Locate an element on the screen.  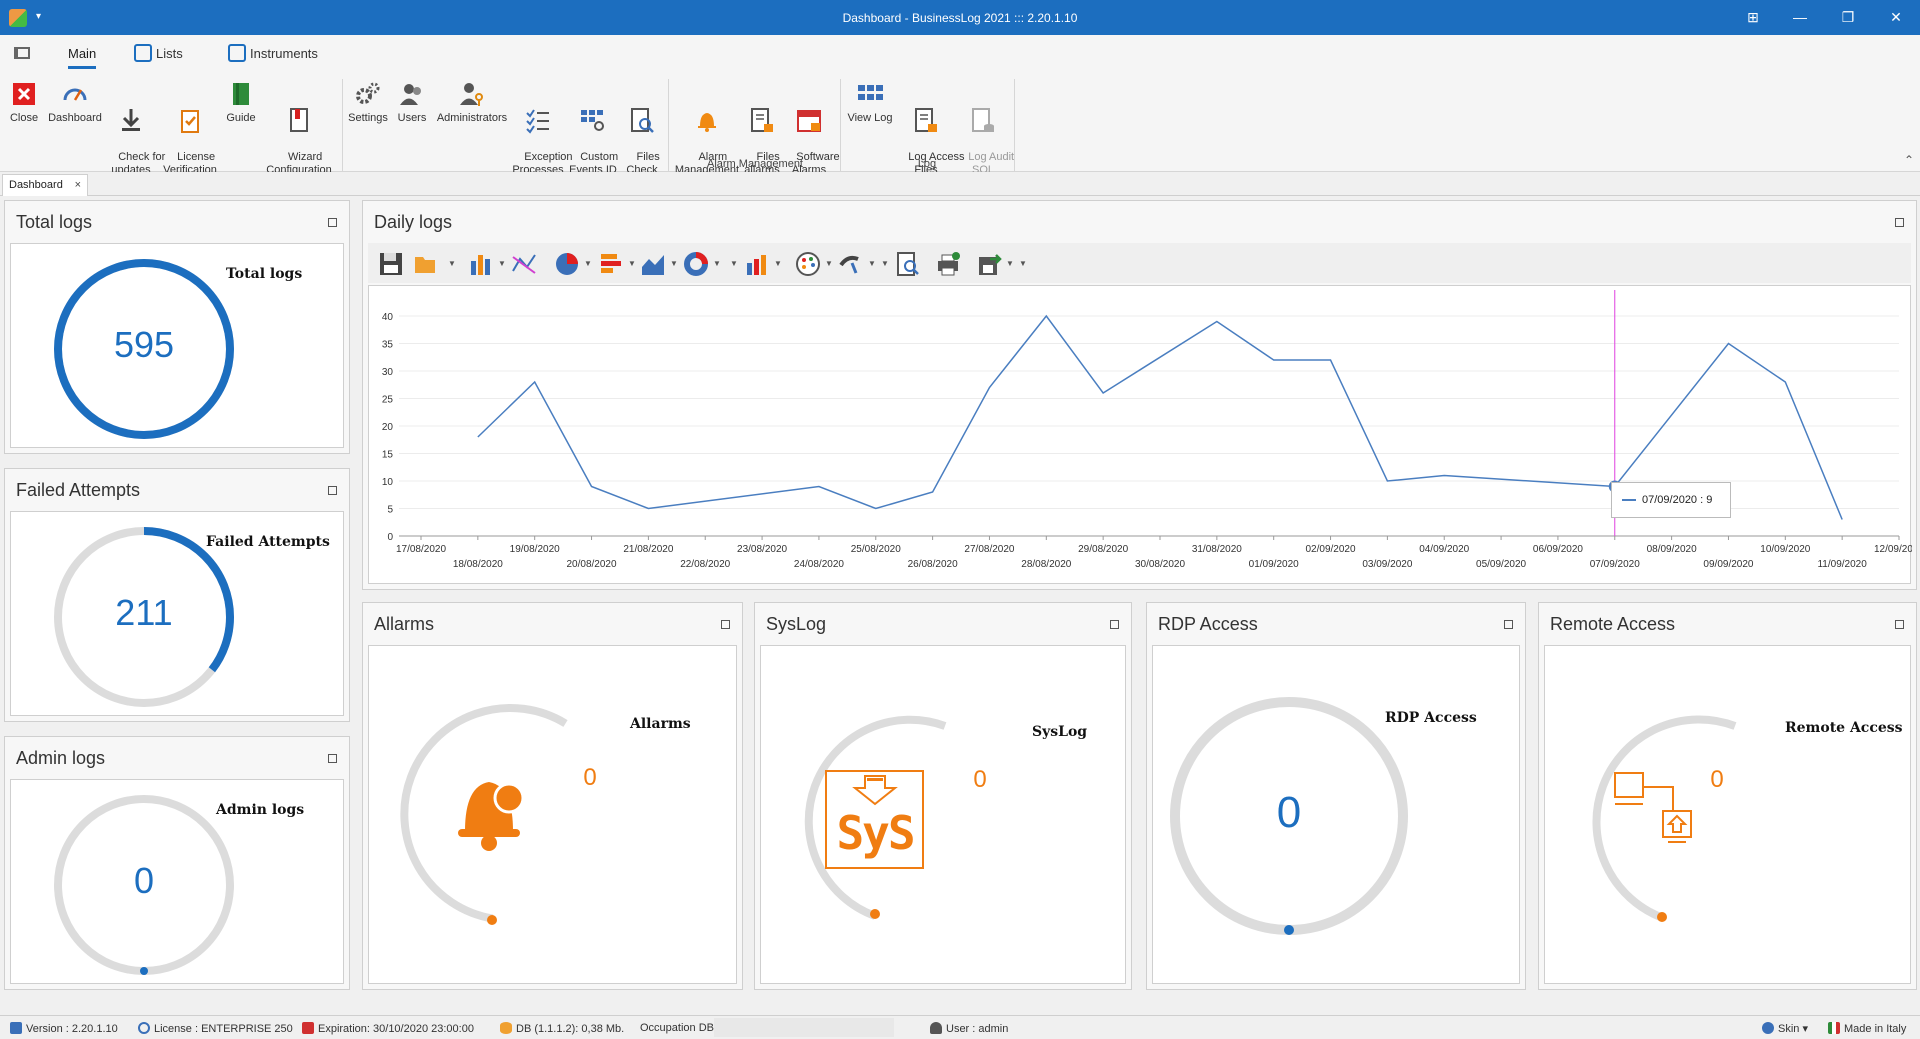
close-window-button: ✕ is located at coordinates (1896, 17).